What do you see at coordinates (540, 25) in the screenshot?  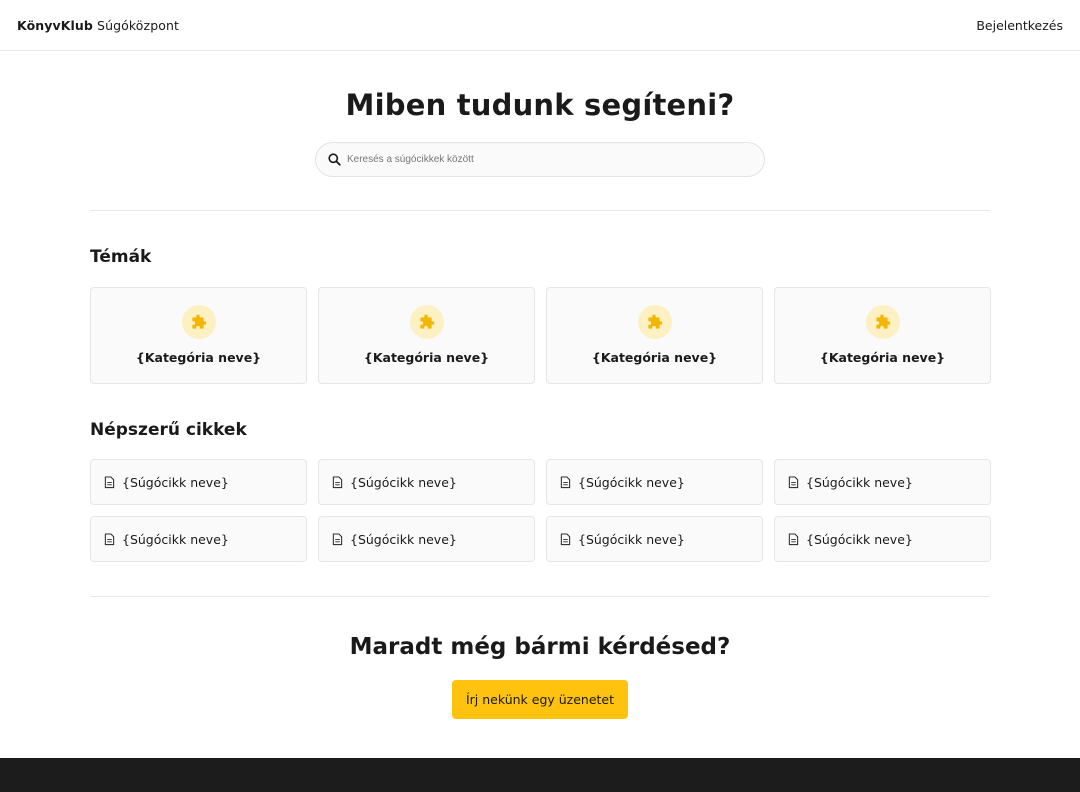 I see `top-bar: KönyvKlub Súgóközpont Bejelentkezés` at bounding box center [540, 25].